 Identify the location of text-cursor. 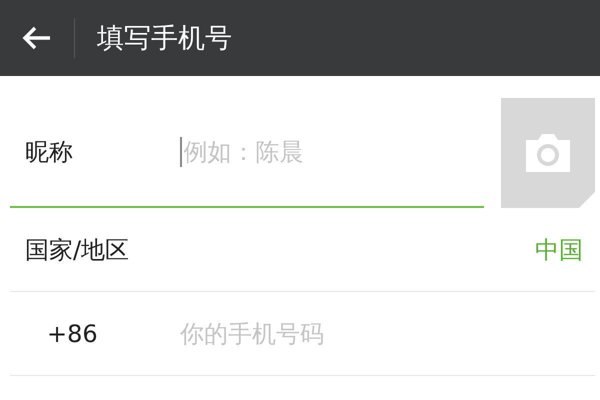
(181, 152).